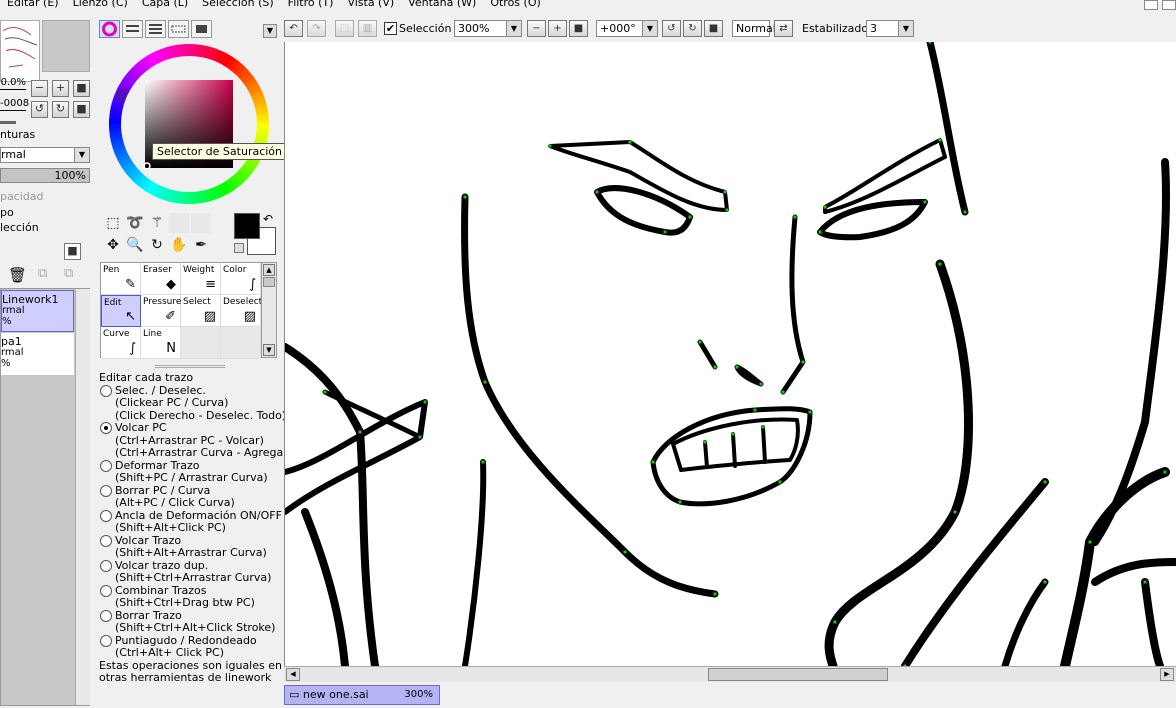 Image resolution: width=1176 pixels, height=708 pixels. What do you see at coordinates (293, 28) in the screenshot?
I see `undo-button: ↶` at bounding box center [293, 28].